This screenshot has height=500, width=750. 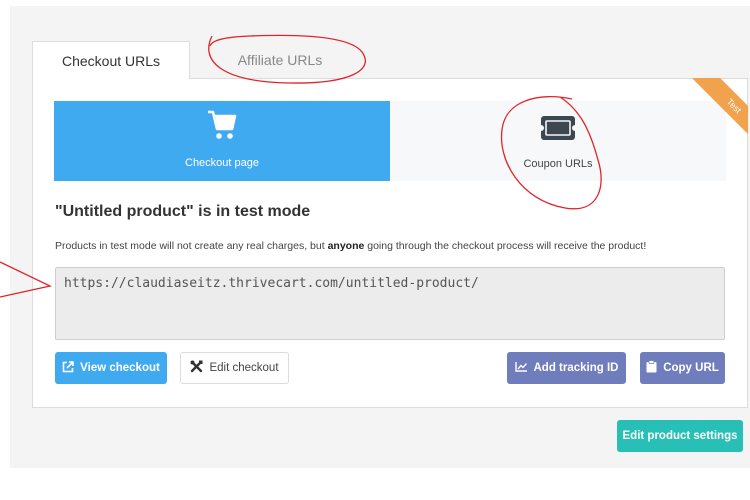 I want to click on coupon-ticket-icon, so click(x=558, y=129).